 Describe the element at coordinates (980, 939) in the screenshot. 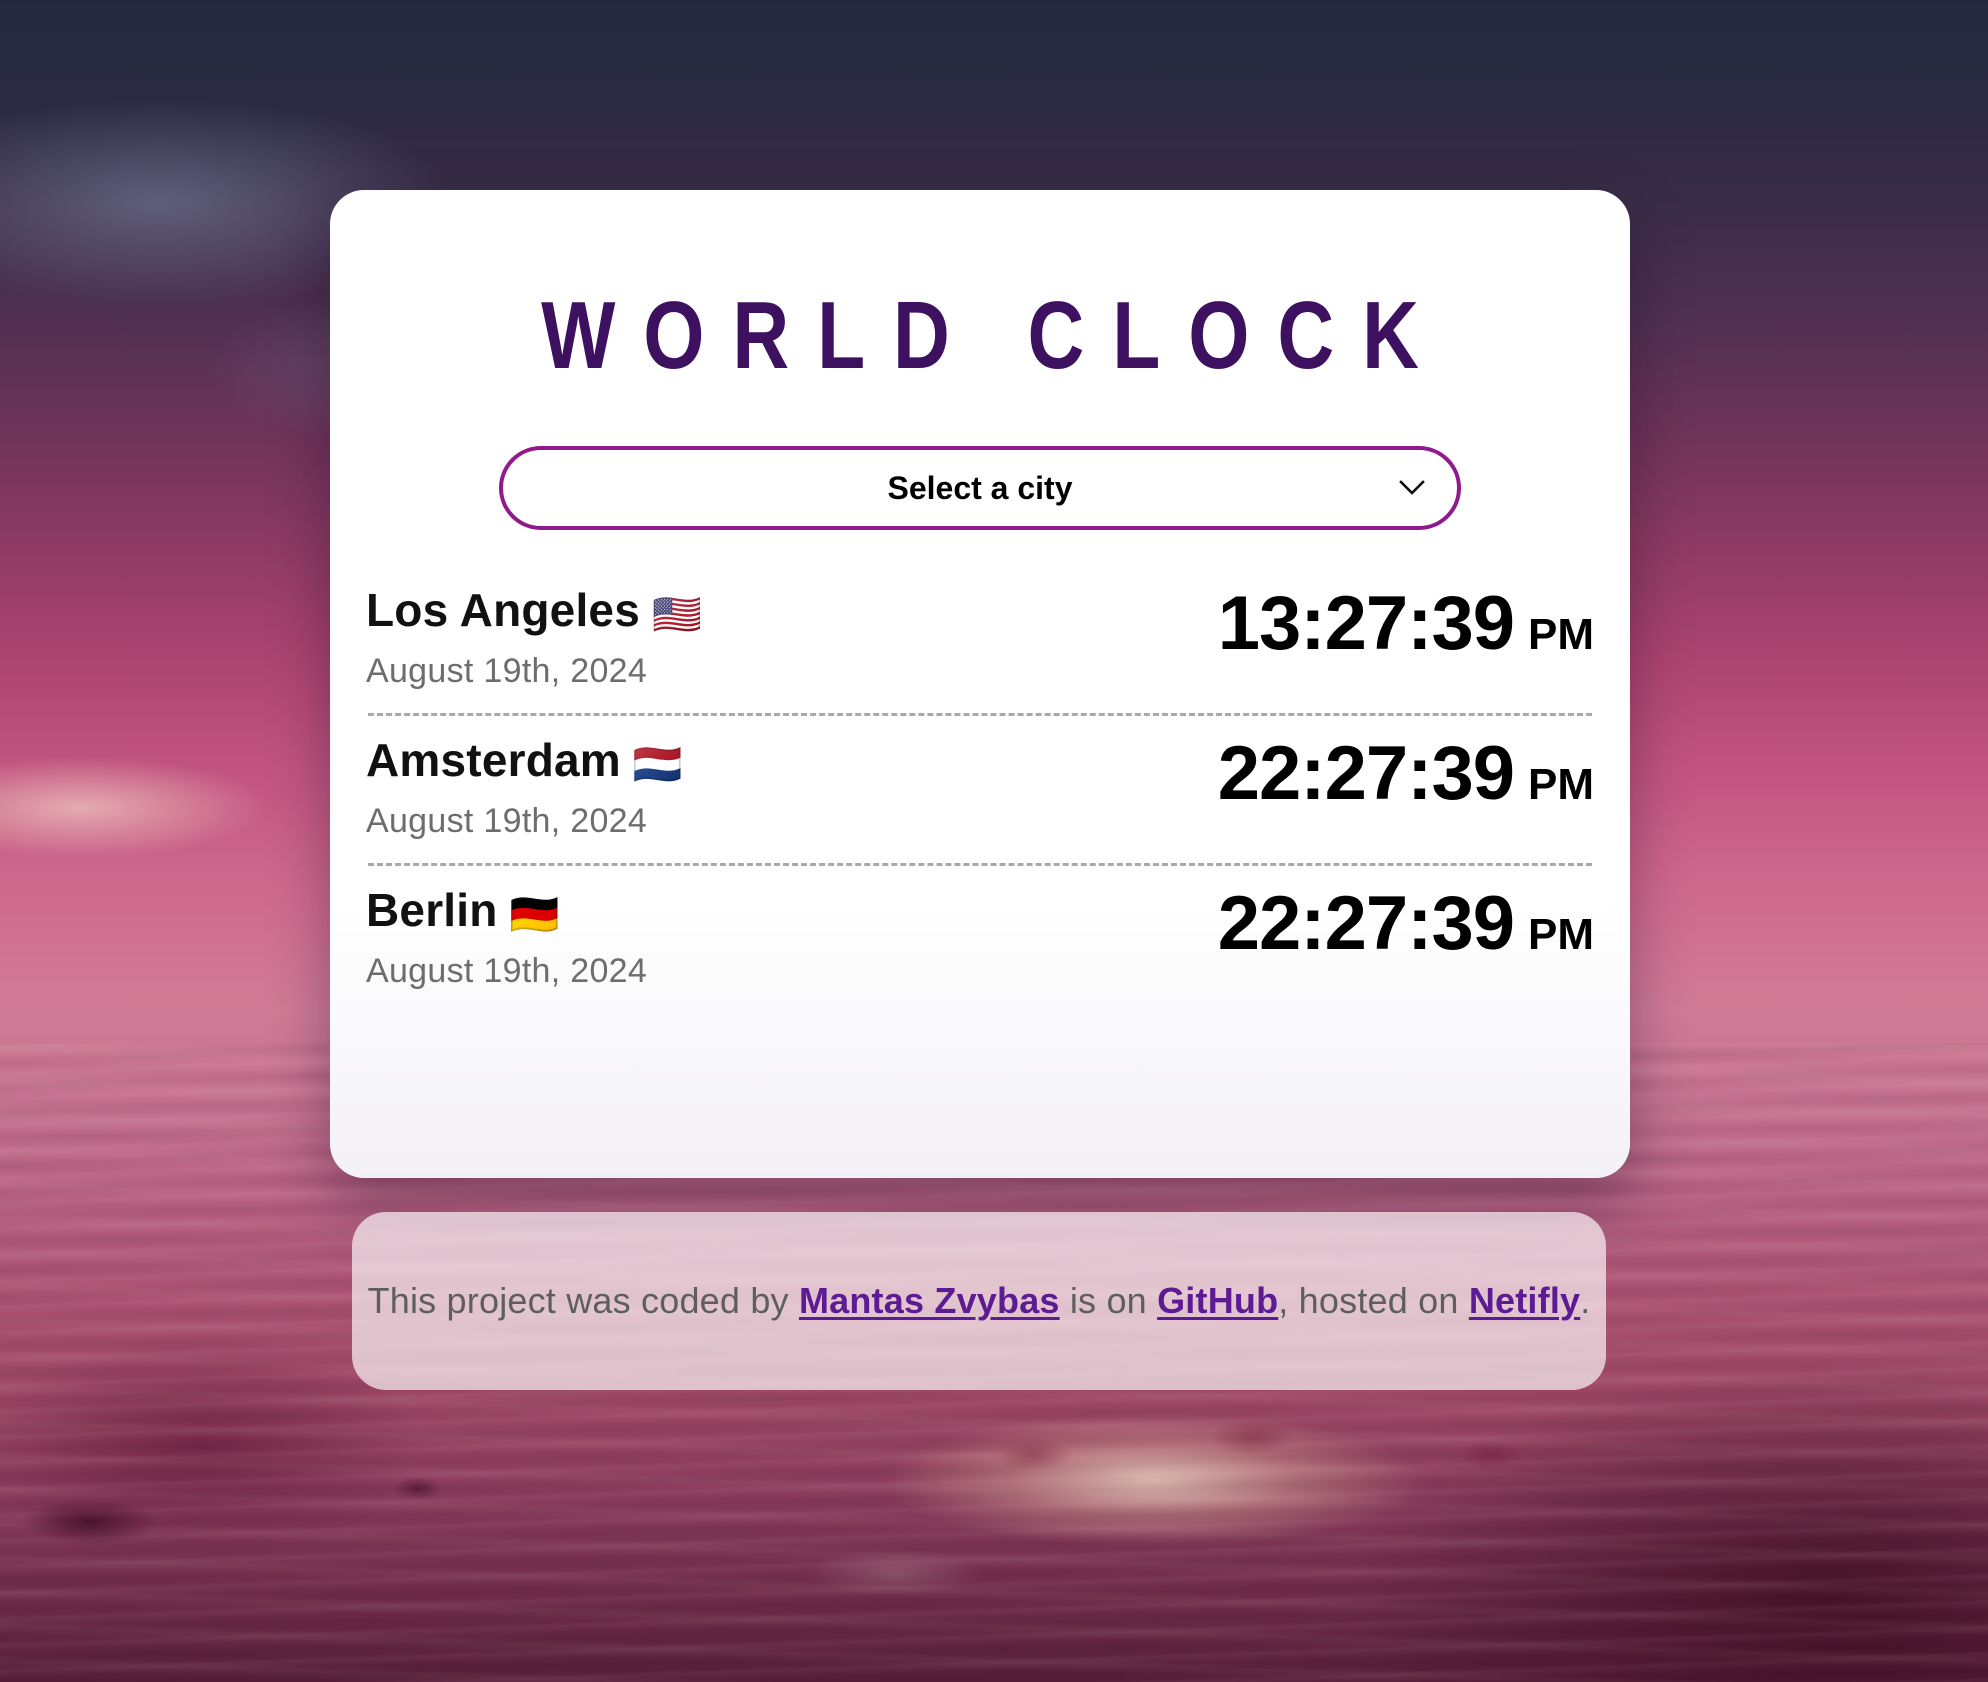

I see `city-row: Berlin 🇩🇪 August 19th, 2024 22:27:39 PM` at that location.